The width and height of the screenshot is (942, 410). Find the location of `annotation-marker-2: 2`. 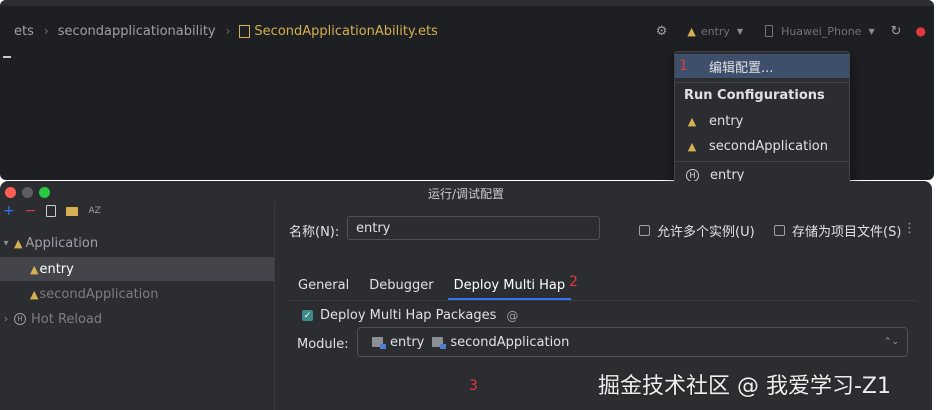

annotation-marker-2: 2 is located at coordinates (573, 282).